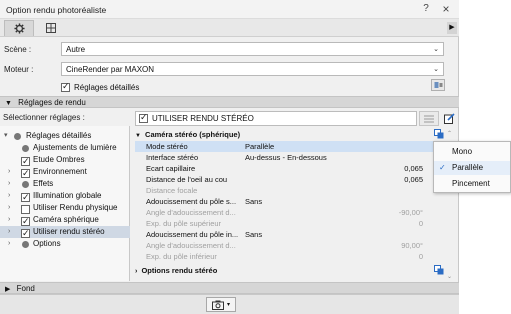 Image resolution: width=511 pixels, height=314 pixels. I want to click on property-row: Adoucissement du pôle s... Sans, so click(294, 201).